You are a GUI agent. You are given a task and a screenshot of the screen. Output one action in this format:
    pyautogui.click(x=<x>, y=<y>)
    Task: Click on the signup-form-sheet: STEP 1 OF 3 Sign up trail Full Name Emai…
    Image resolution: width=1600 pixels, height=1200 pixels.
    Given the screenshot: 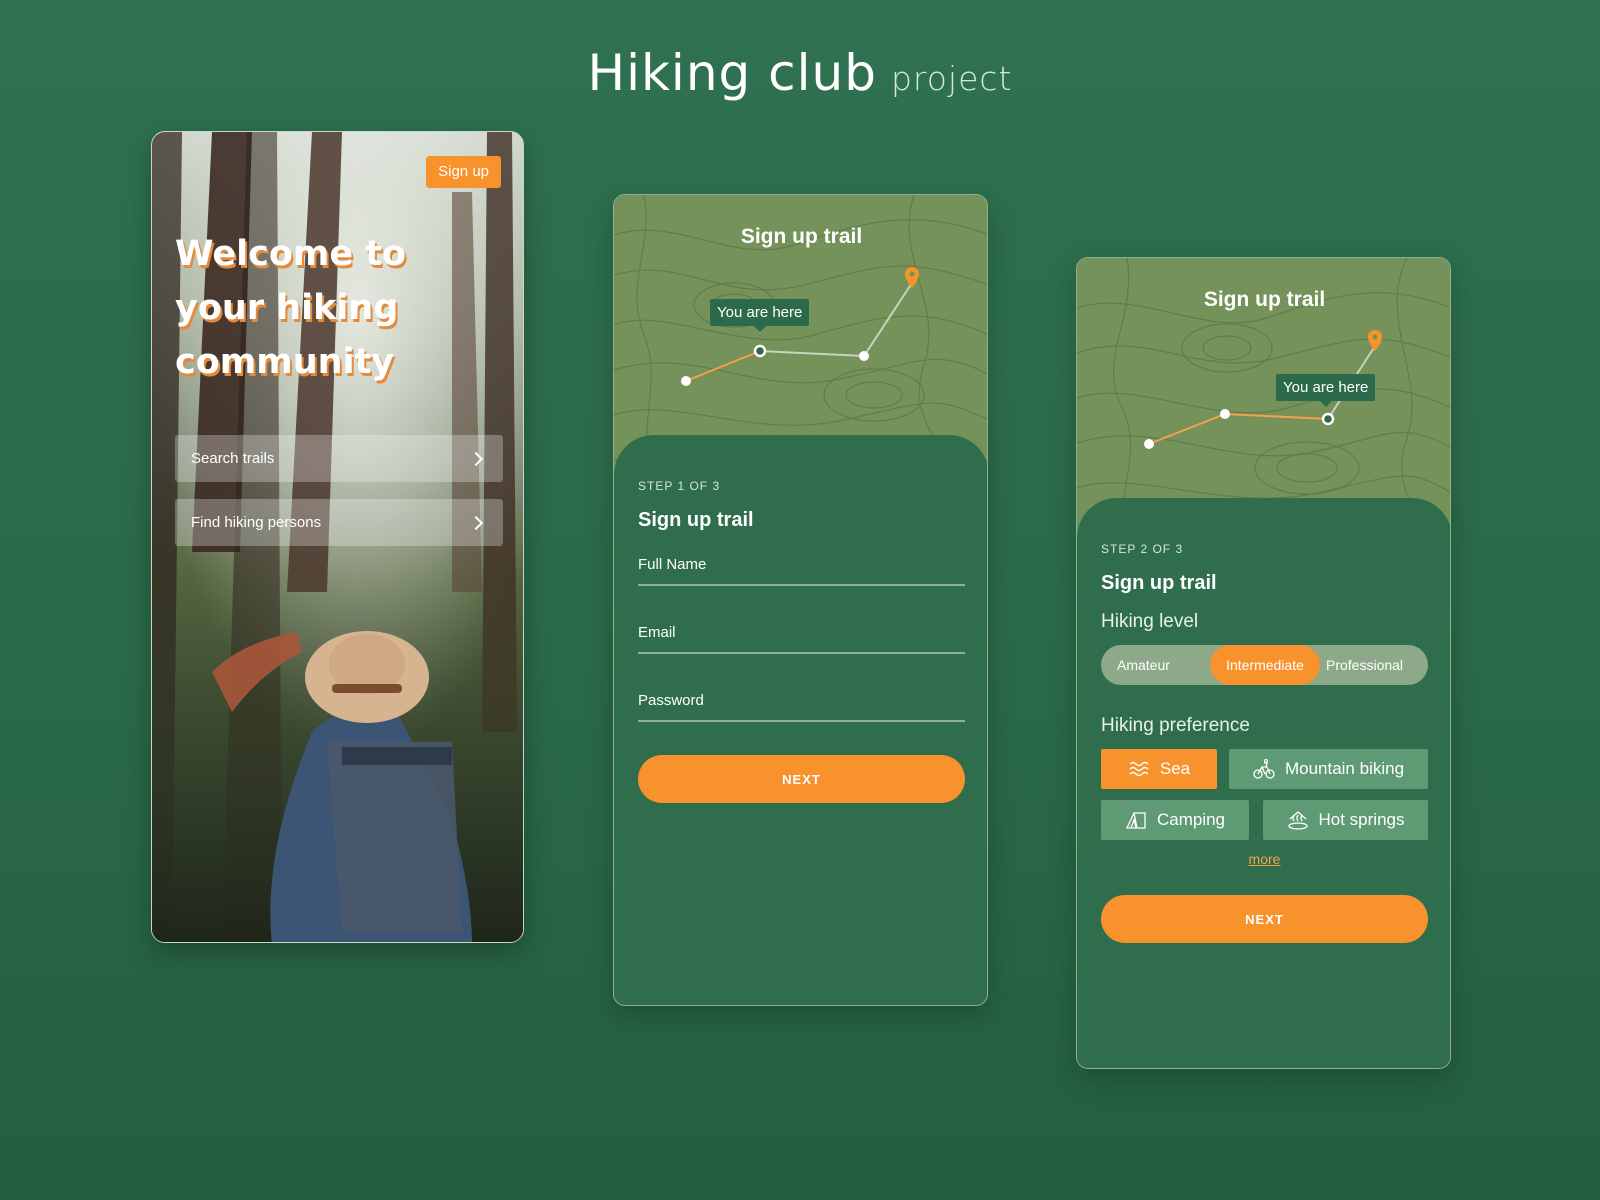 What is the action you would take?
    pyautogui.click(x=800, y=720)
    